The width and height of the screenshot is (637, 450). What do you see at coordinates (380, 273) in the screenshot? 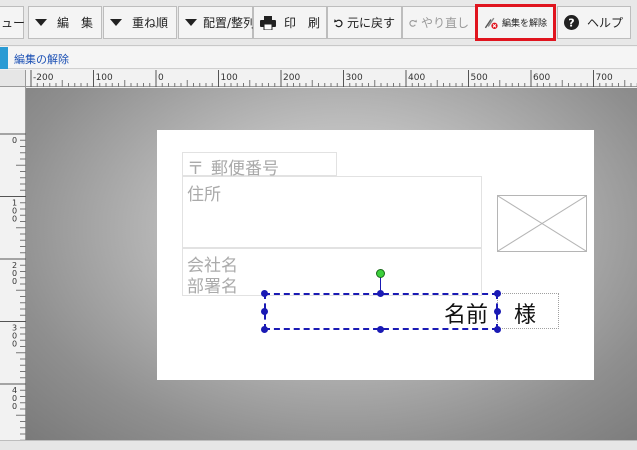
I see `rotate-handle` at bounding box center [380, 273].